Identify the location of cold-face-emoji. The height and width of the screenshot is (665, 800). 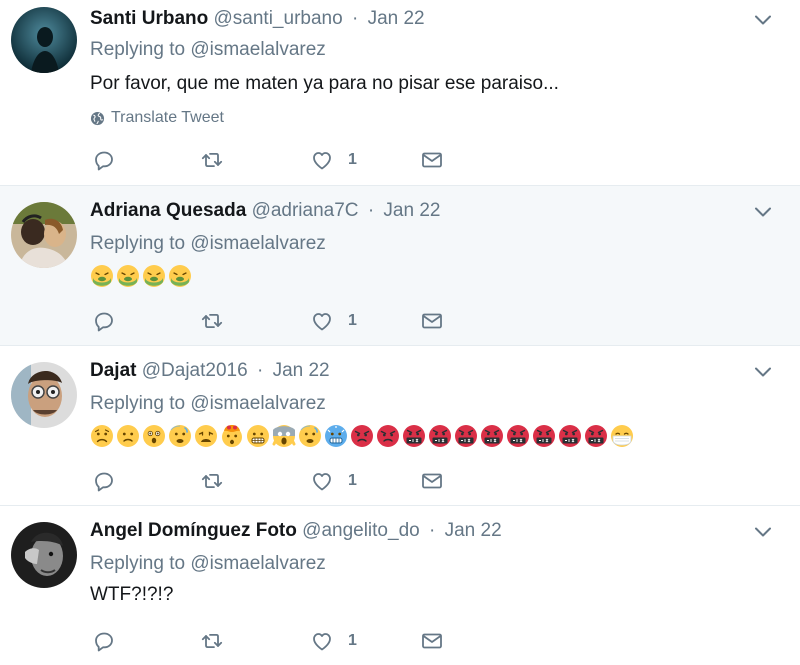
(336, 436).